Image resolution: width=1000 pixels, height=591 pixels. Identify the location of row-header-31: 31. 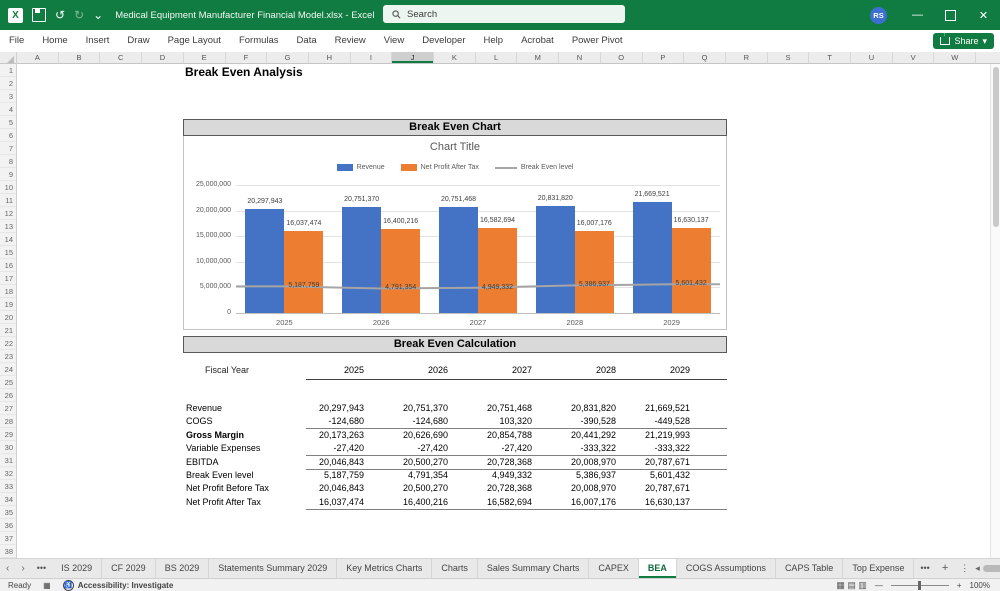
(8, 460).